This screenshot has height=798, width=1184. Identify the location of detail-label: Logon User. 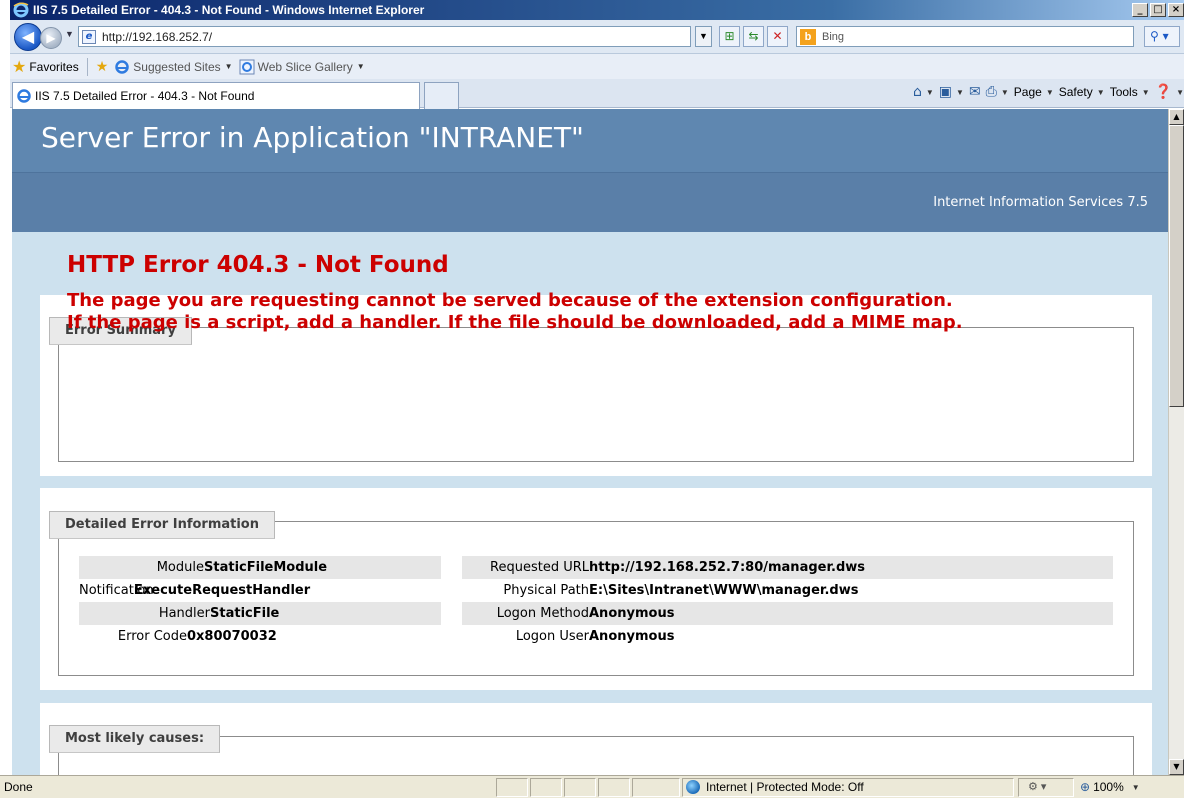
(552, 636).